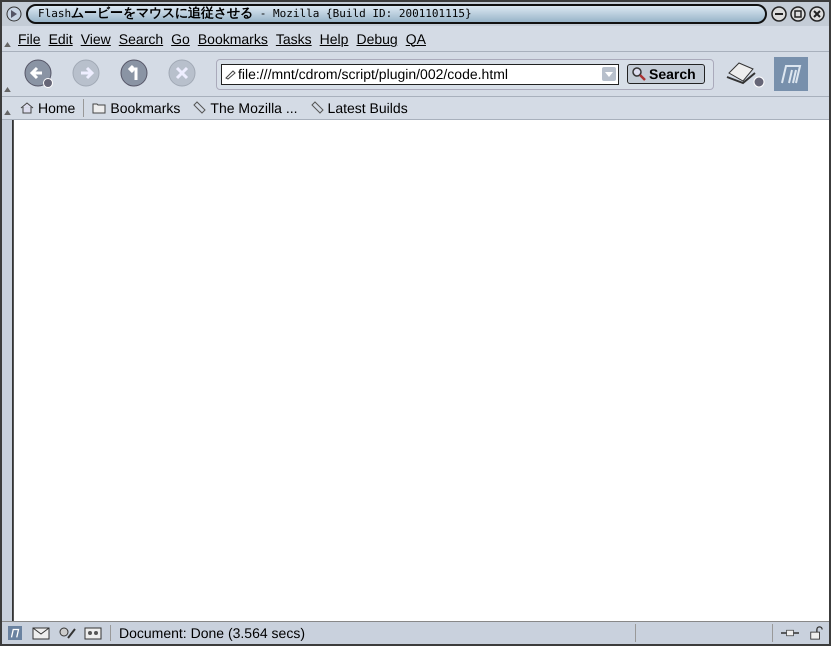 The image size is (831, 646). Describe the element at coordinates (817, 14) in the screenshot. I see `close-icon` at that location.